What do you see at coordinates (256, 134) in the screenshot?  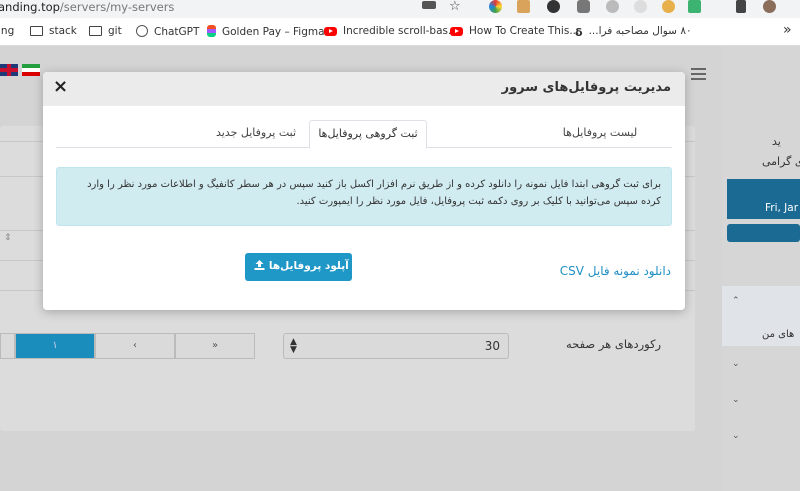 I see `tab-new-profile: ثبت پروفایل جدید` at bounding box center [256, 134].